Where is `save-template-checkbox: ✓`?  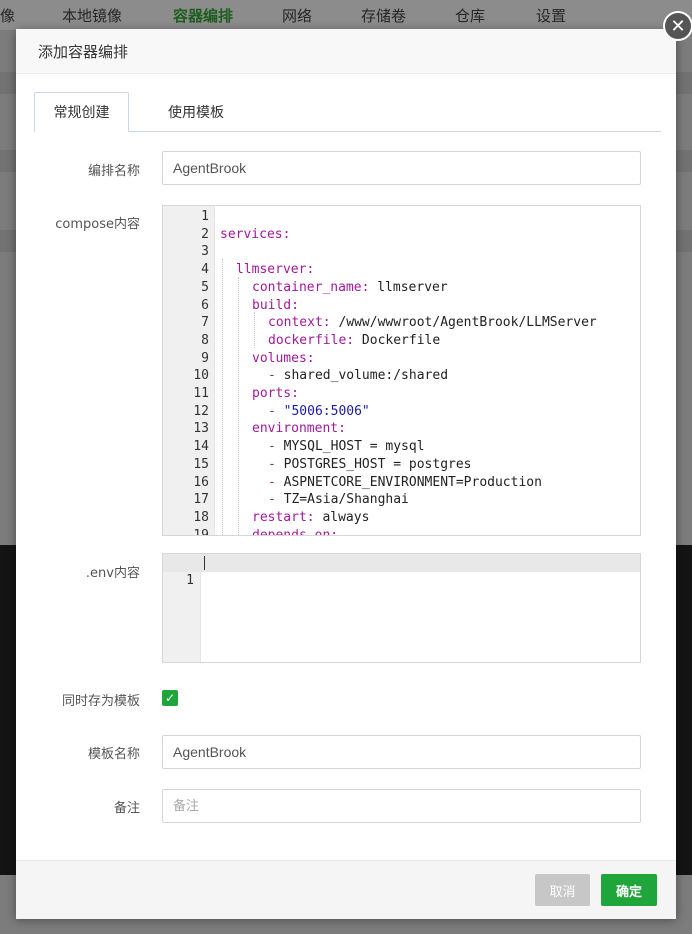
save-template-checkbox: ✓ is located at coordinates (170, 698).